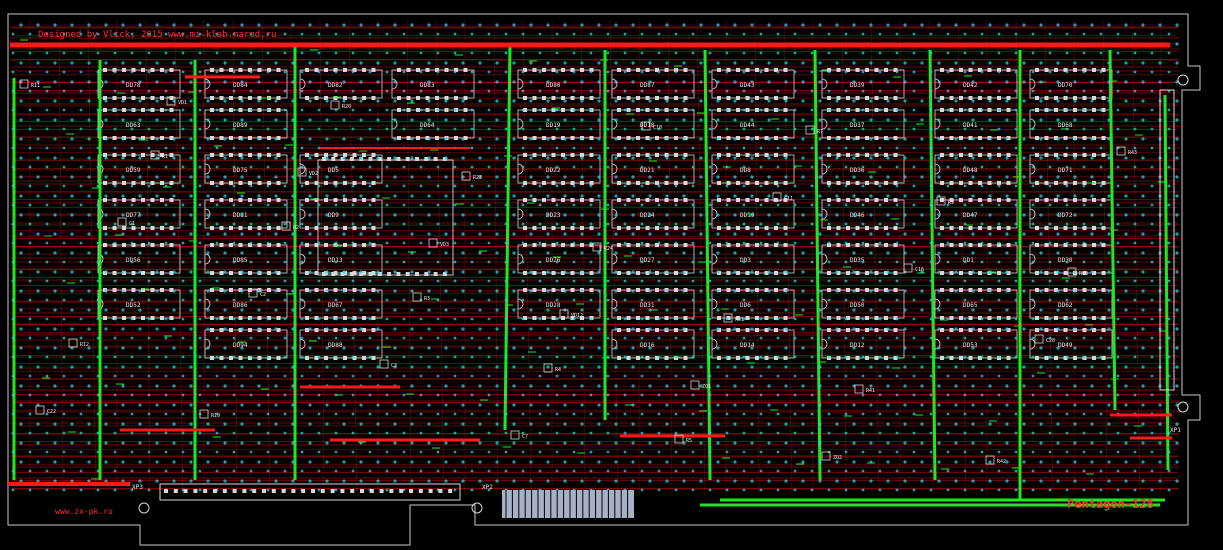  What do you see at coordinates (427, 299) in the screenshot?
I see `passive-ref-label: R3` at bounding box center [427, 299].